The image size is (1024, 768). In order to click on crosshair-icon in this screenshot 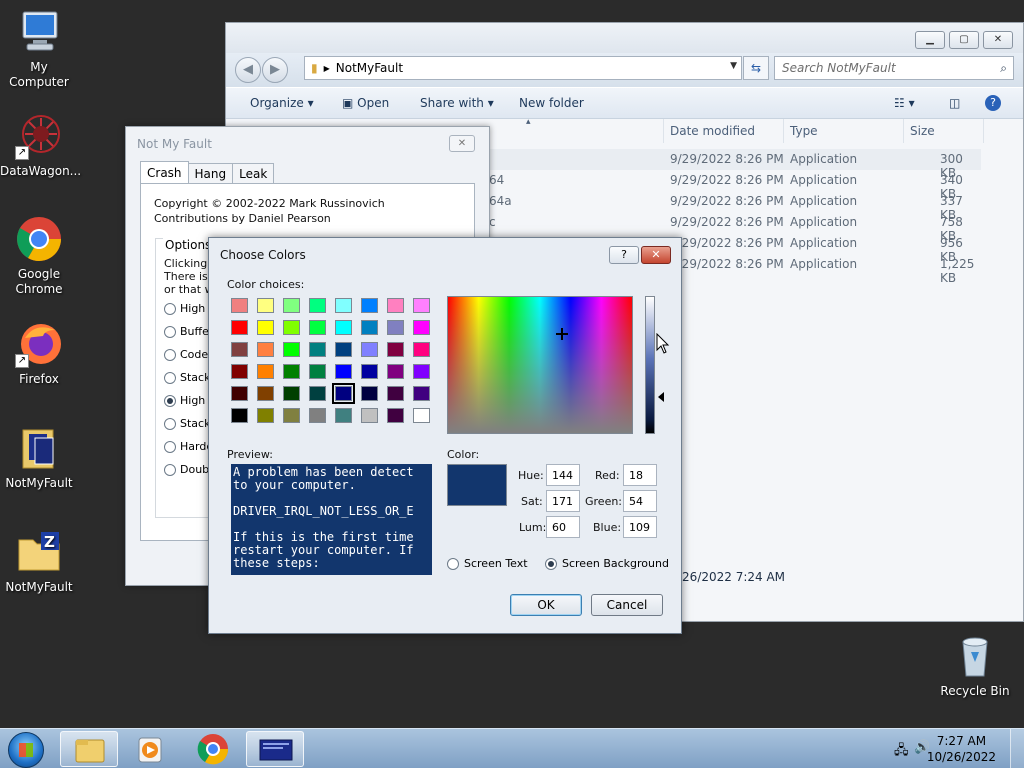, I will do `click(562, 334)`.